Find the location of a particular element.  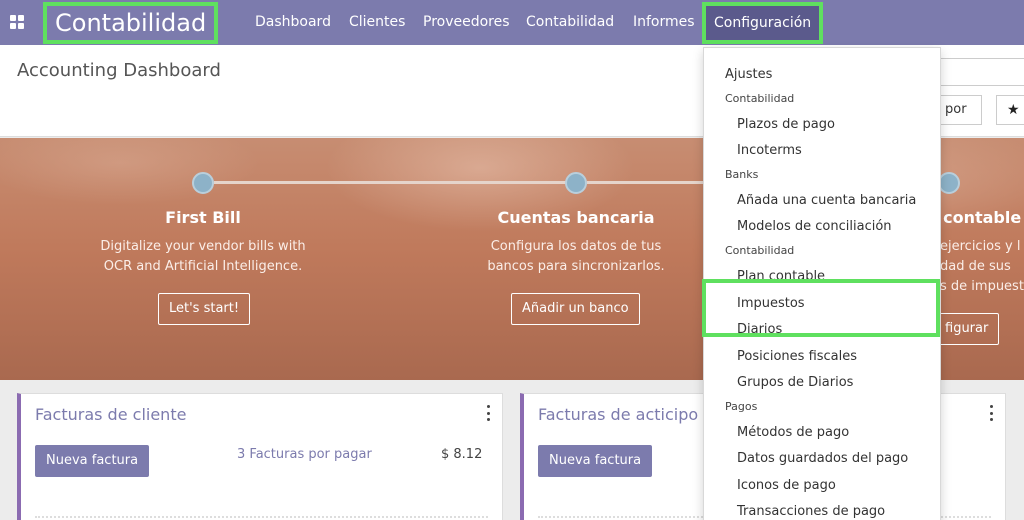

invoices-to-pay-link: 3 Facturas por pagar is located at coordinates (304, 454).